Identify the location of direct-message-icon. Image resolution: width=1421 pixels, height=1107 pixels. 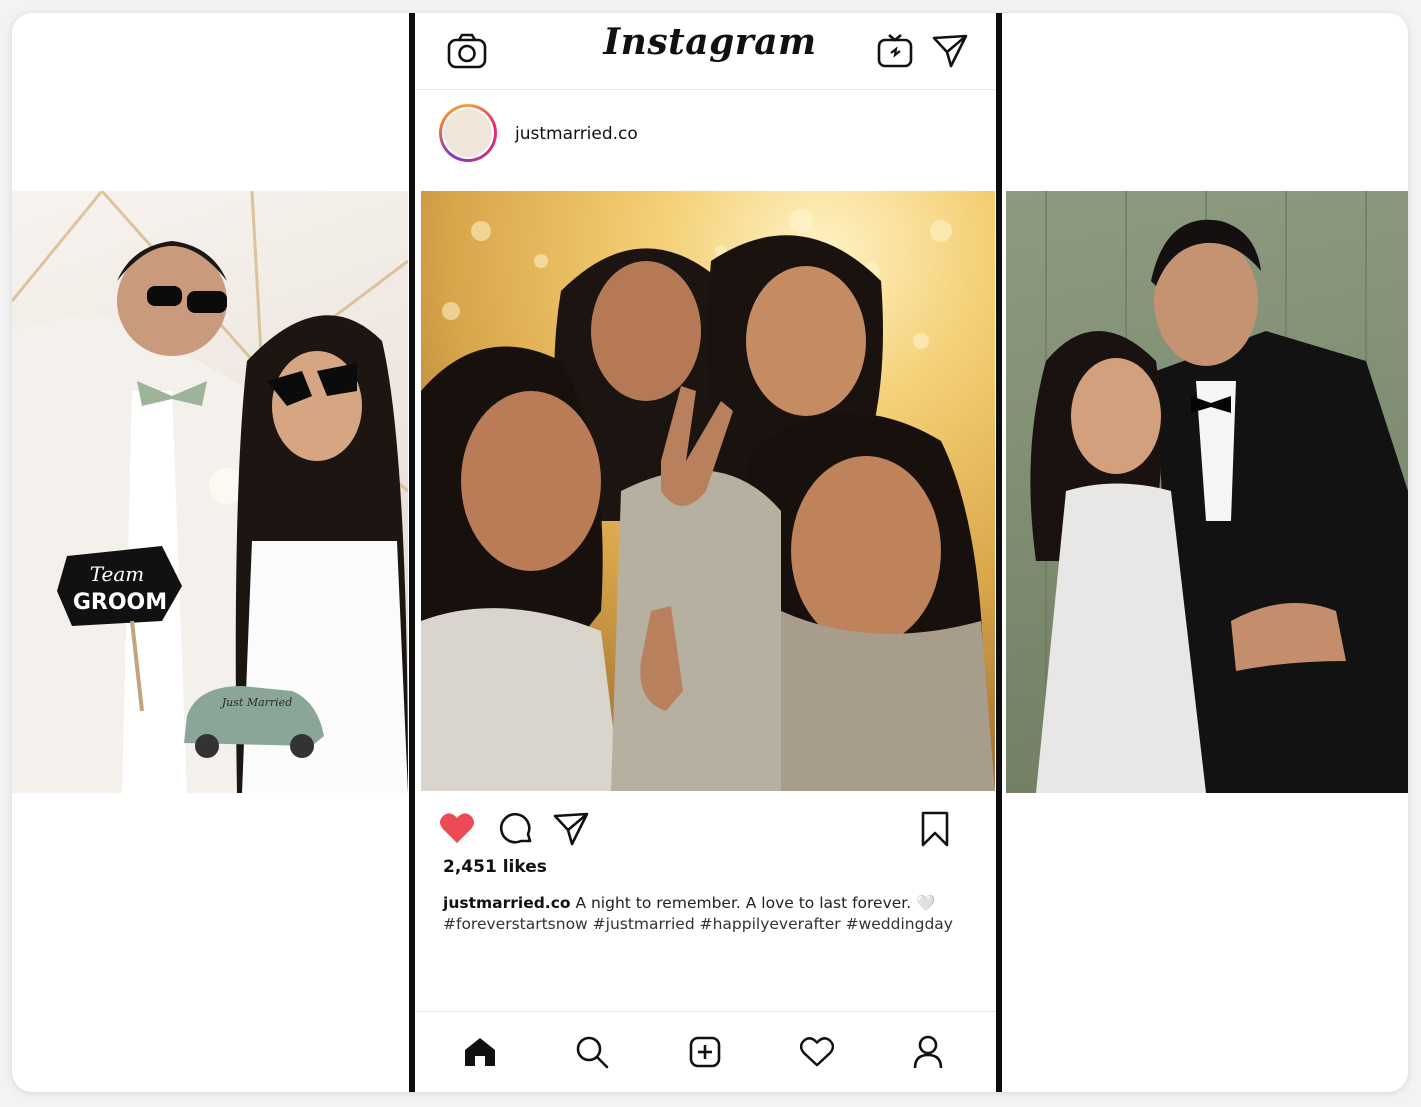
(950, 51).